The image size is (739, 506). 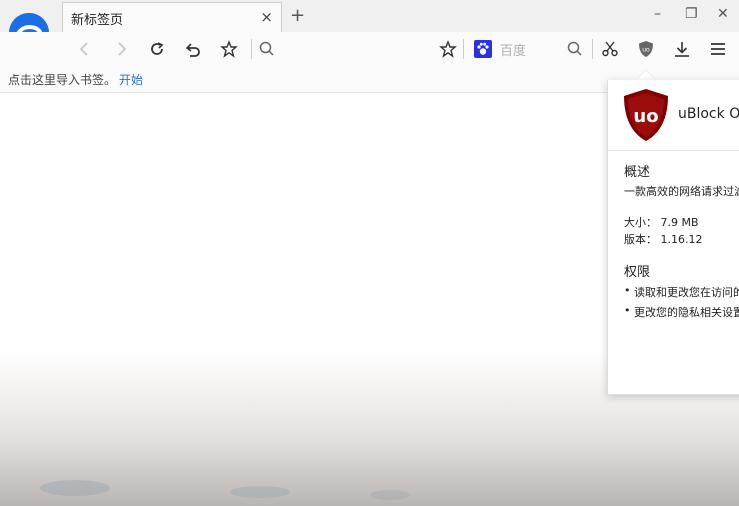 What do you see at coordinates (708, 114) in the screenshot?
I see `extension-name: uBlock Ori` at bounding box center [708, 114].